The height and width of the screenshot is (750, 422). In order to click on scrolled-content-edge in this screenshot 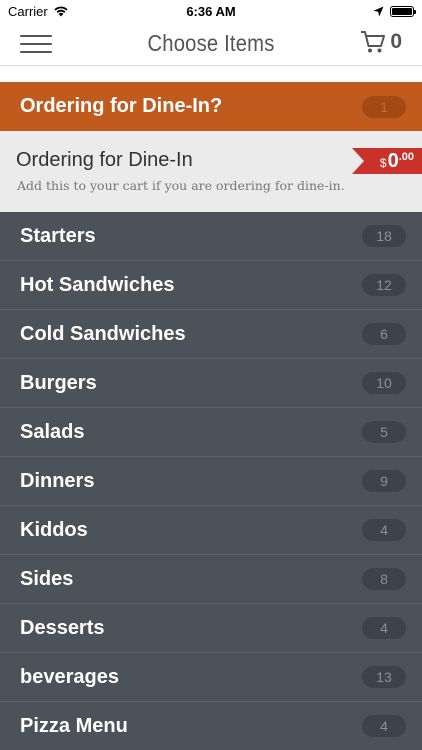, I will do `click(211, 74)`.